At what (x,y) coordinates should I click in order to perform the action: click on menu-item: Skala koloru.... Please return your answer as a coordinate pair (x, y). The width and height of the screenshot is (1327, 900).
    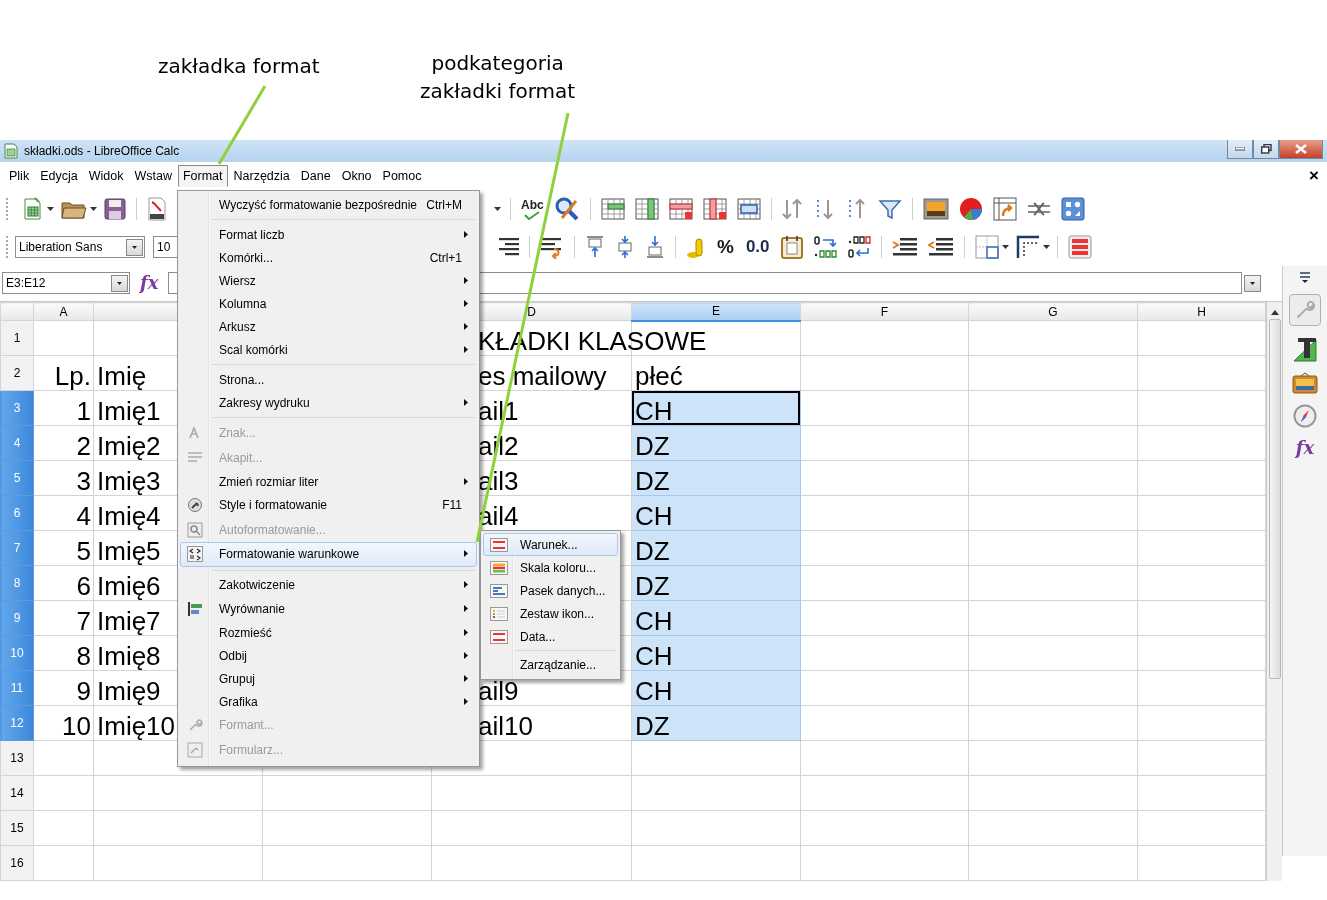
    Looking at the image, I should click on (550, 567).